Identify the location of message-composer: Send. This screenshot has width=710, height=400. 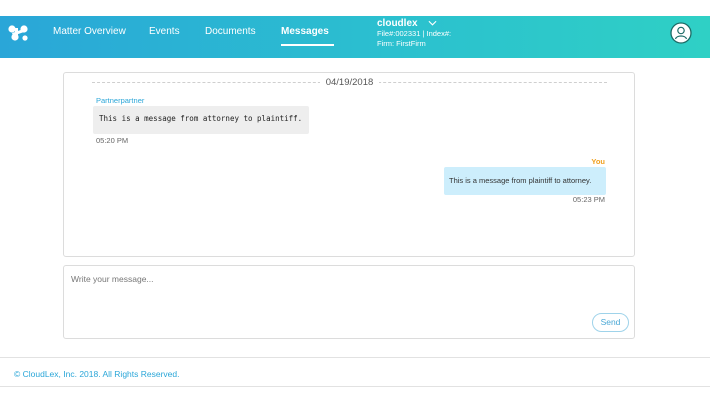
(349, 302).